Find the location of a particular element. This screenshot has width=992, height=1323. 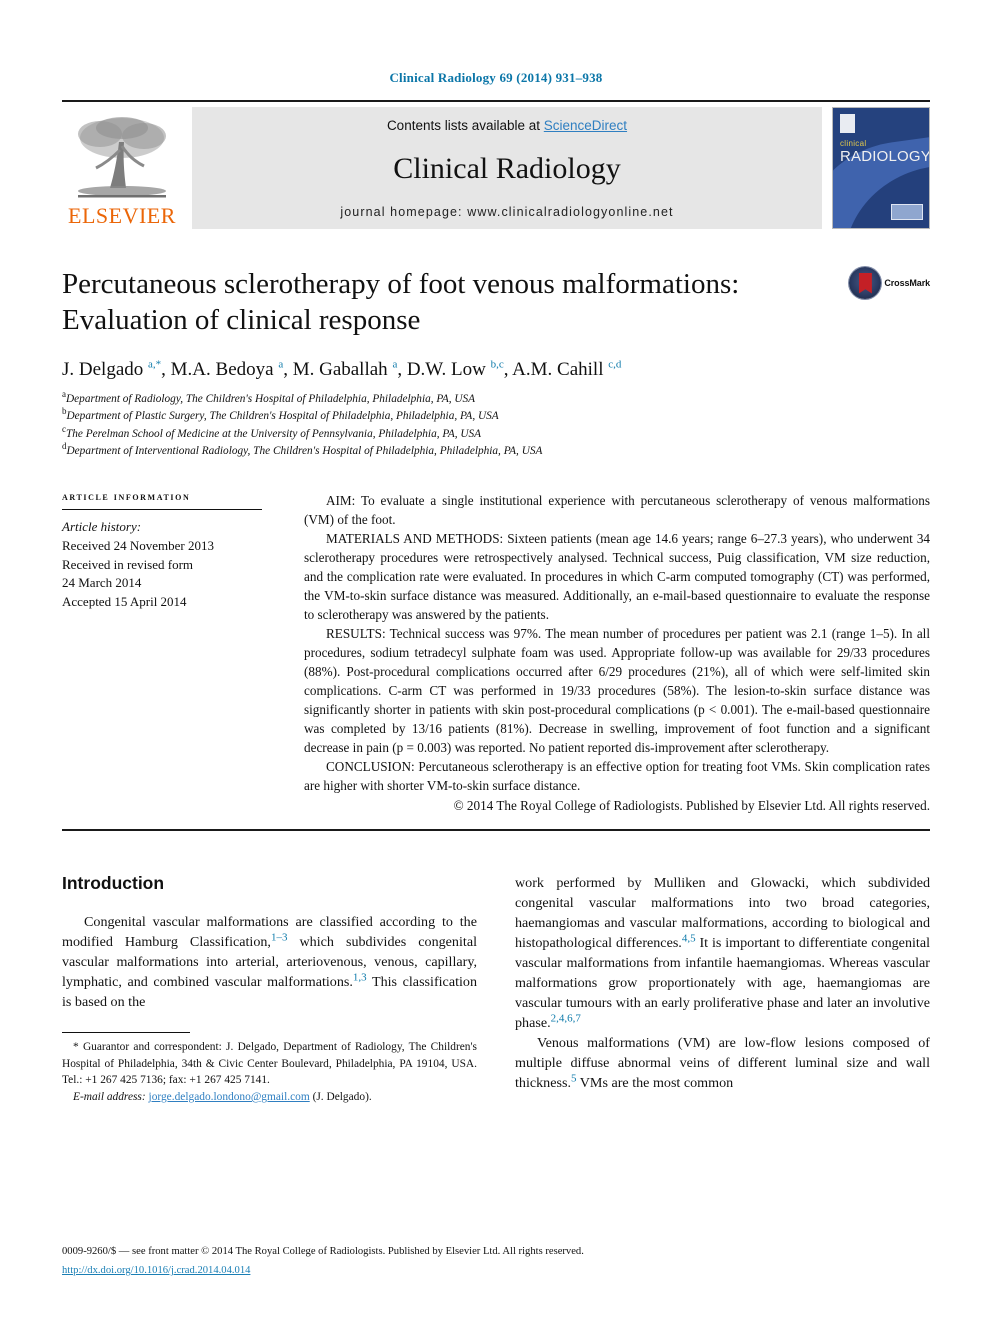

crossmark-label: CrossMark is located at coordinates (907, 283).